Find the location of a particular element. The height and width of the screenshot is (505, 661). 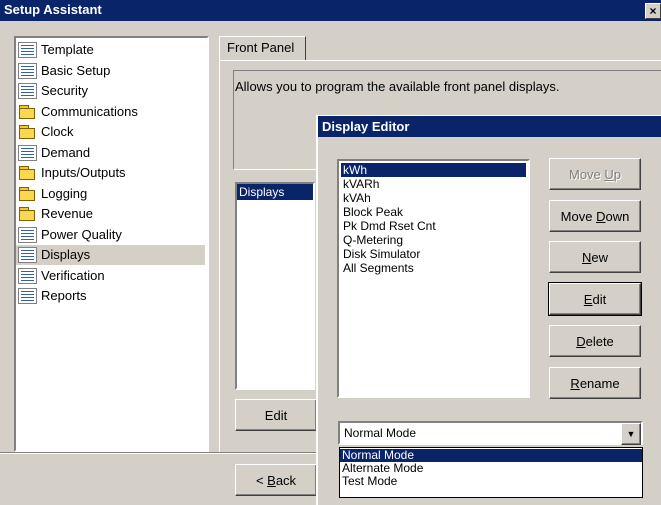

tree-item-label: Reports is located at coordinates (64, 295).